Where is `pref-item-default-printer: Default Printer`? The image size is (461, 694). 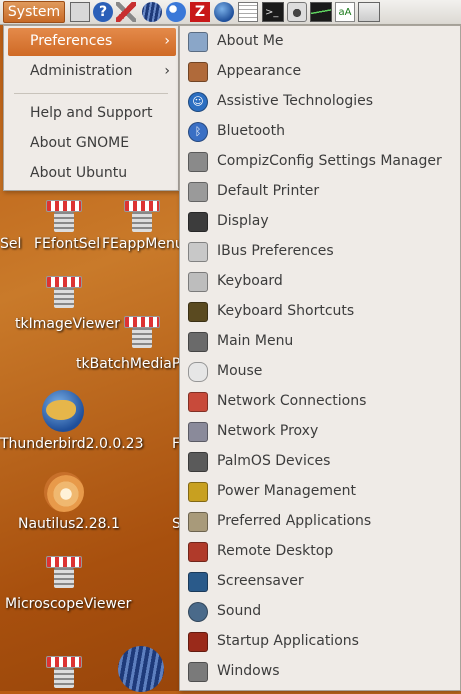 pref-item-default-printer: Default Printer is located at coordinates (321, 192).